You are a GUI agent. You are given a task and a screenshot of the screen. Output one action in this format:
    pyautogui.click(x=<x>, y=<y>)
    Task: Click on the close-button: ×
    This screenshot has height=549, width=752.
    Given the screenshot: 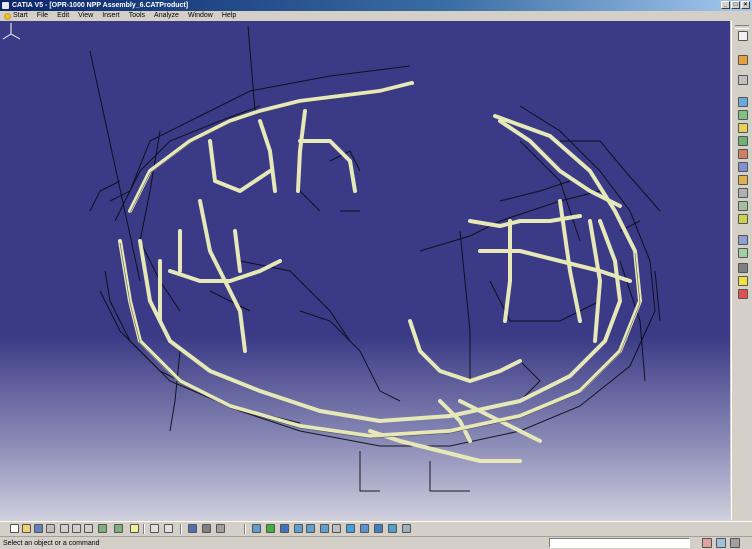 What is the action you would take?
    pyautogui.click(x=745, y=5)
    